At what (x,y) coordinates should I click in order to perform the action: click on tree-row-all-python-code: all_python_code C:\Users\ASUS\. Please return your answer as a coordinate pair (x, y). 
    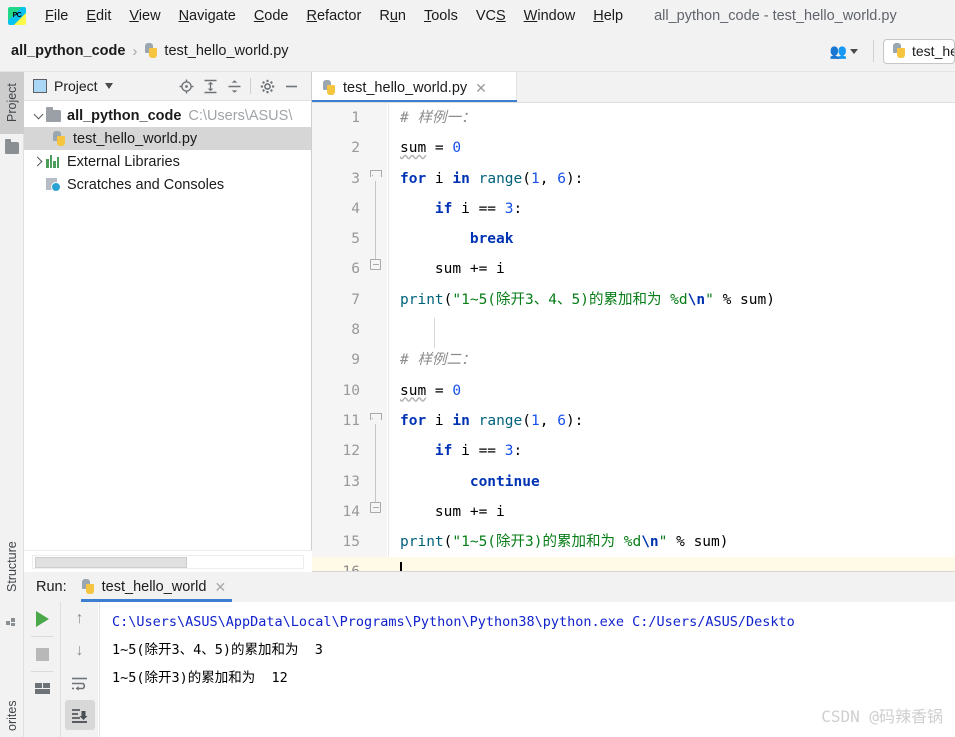
    Looking at the image, I should click on (167, 115).